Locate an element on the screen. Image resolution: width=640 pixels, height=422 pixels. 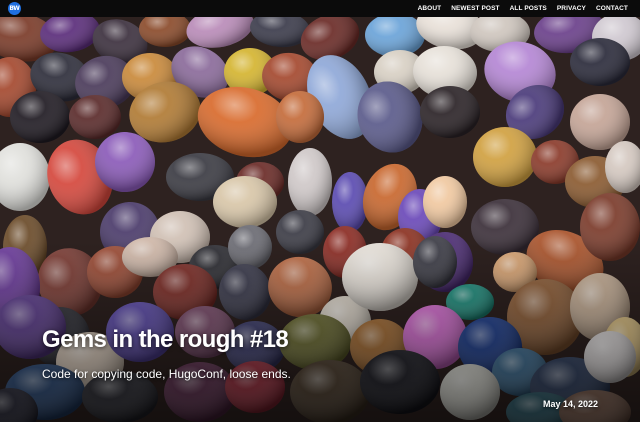
site-logo-text: BW is located at coordinates (14, 8).